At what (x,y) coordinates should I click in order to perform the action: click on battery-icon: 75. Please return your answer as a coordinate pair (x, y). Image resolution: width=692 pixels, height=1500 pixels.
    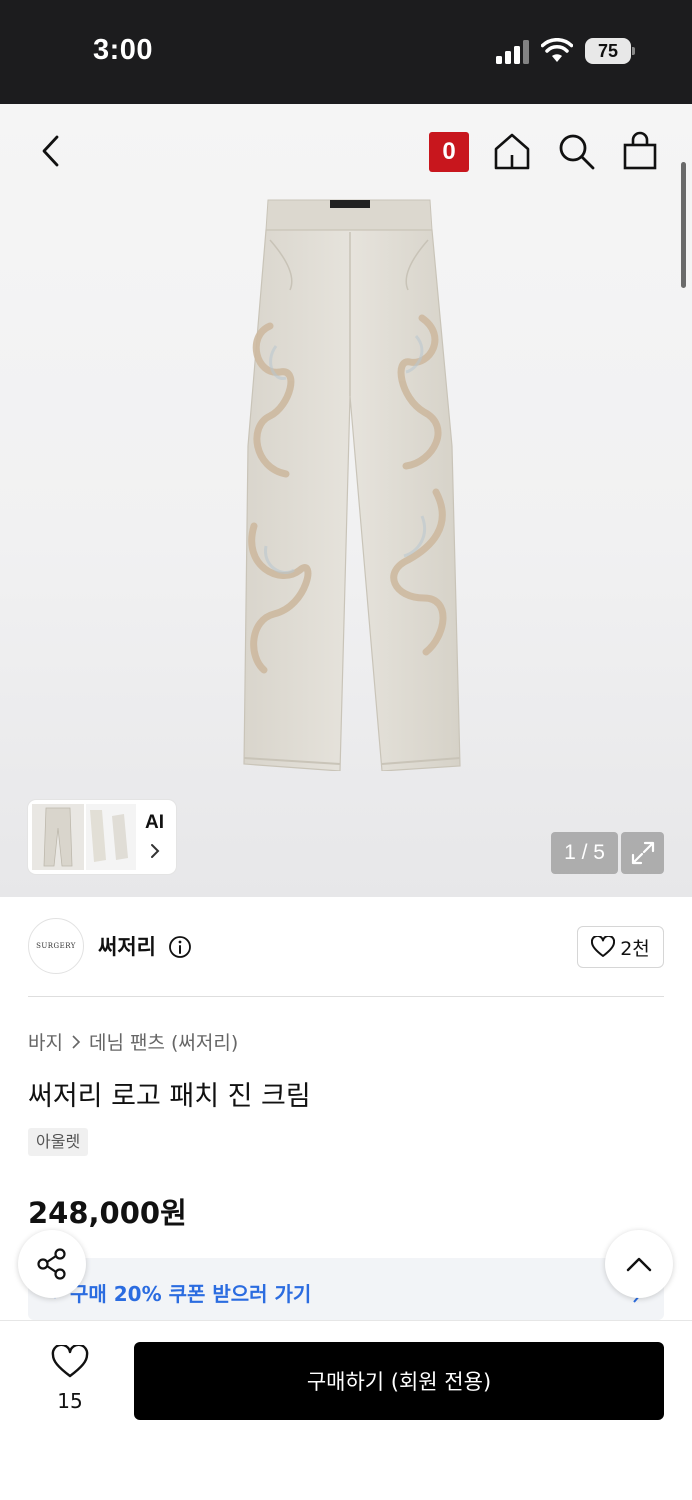
    Looking at the image, I should click on (610, 51).